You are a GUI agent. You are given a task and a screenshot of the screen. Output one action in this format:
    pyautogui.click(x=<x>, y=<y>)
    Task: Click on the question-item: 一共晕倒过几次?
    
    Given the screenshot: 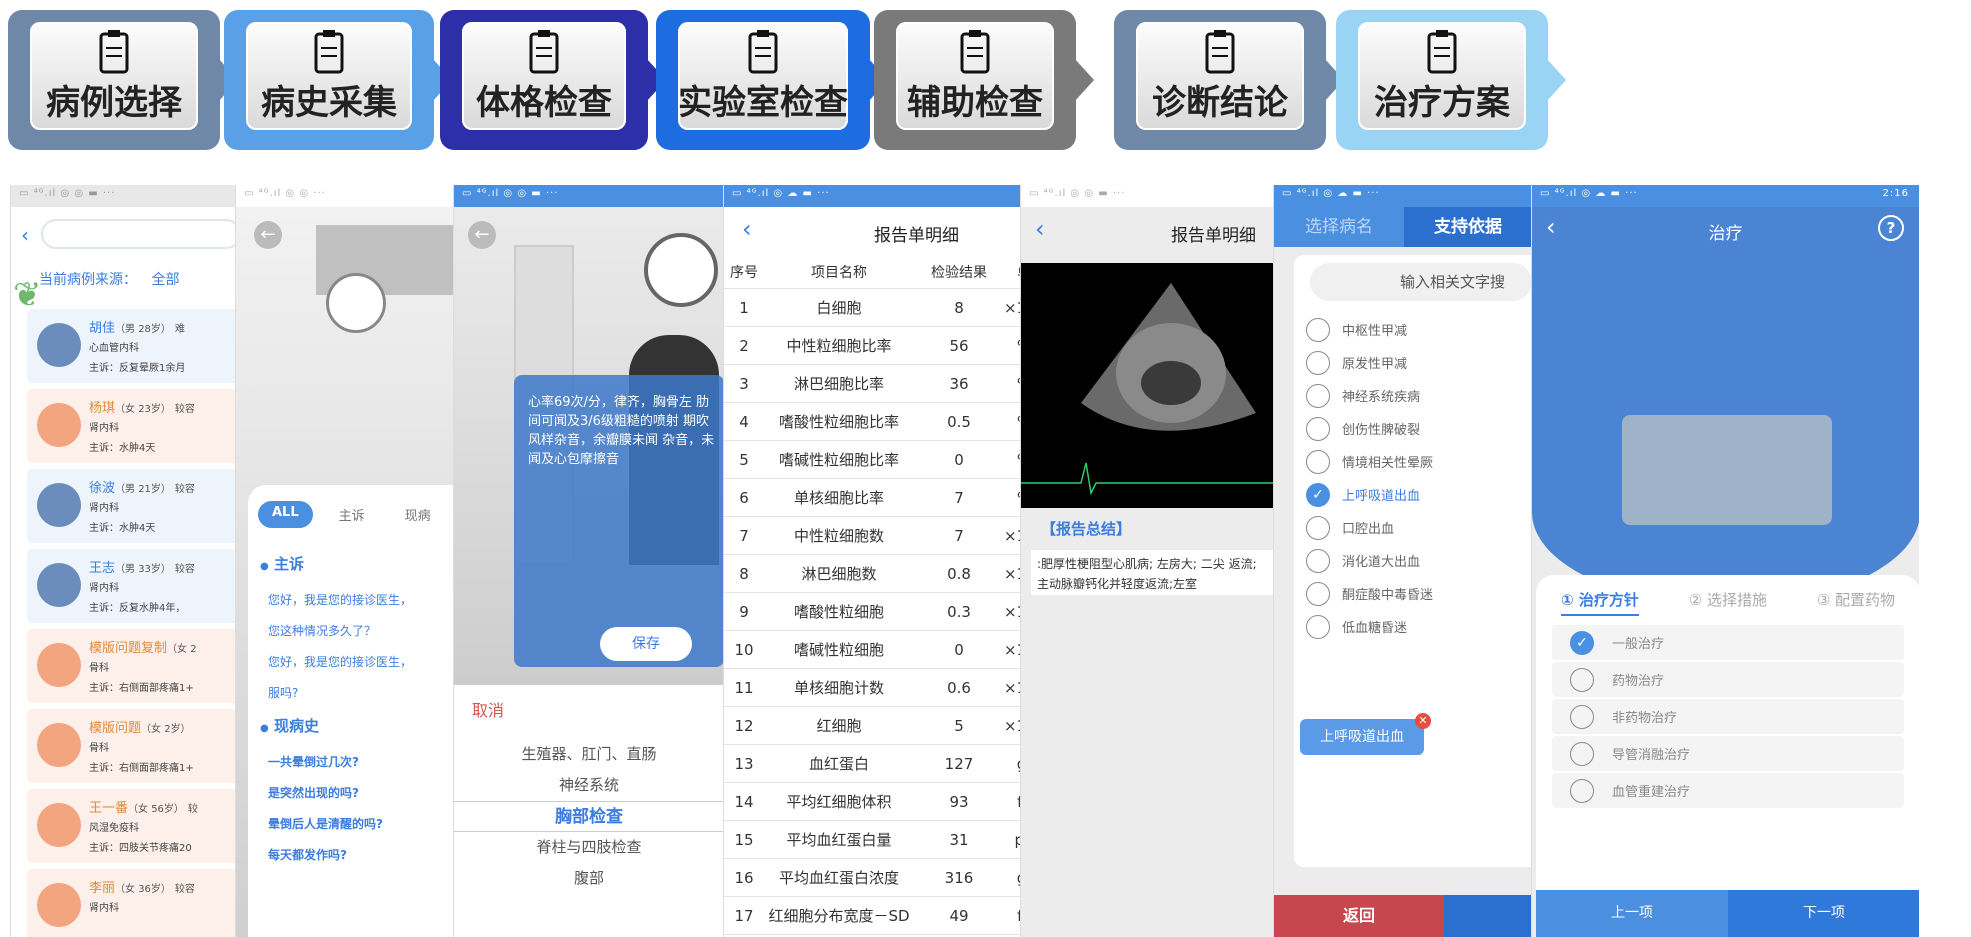 What is the action you would take?
    pyautogui.click(x=360, y=762)
    